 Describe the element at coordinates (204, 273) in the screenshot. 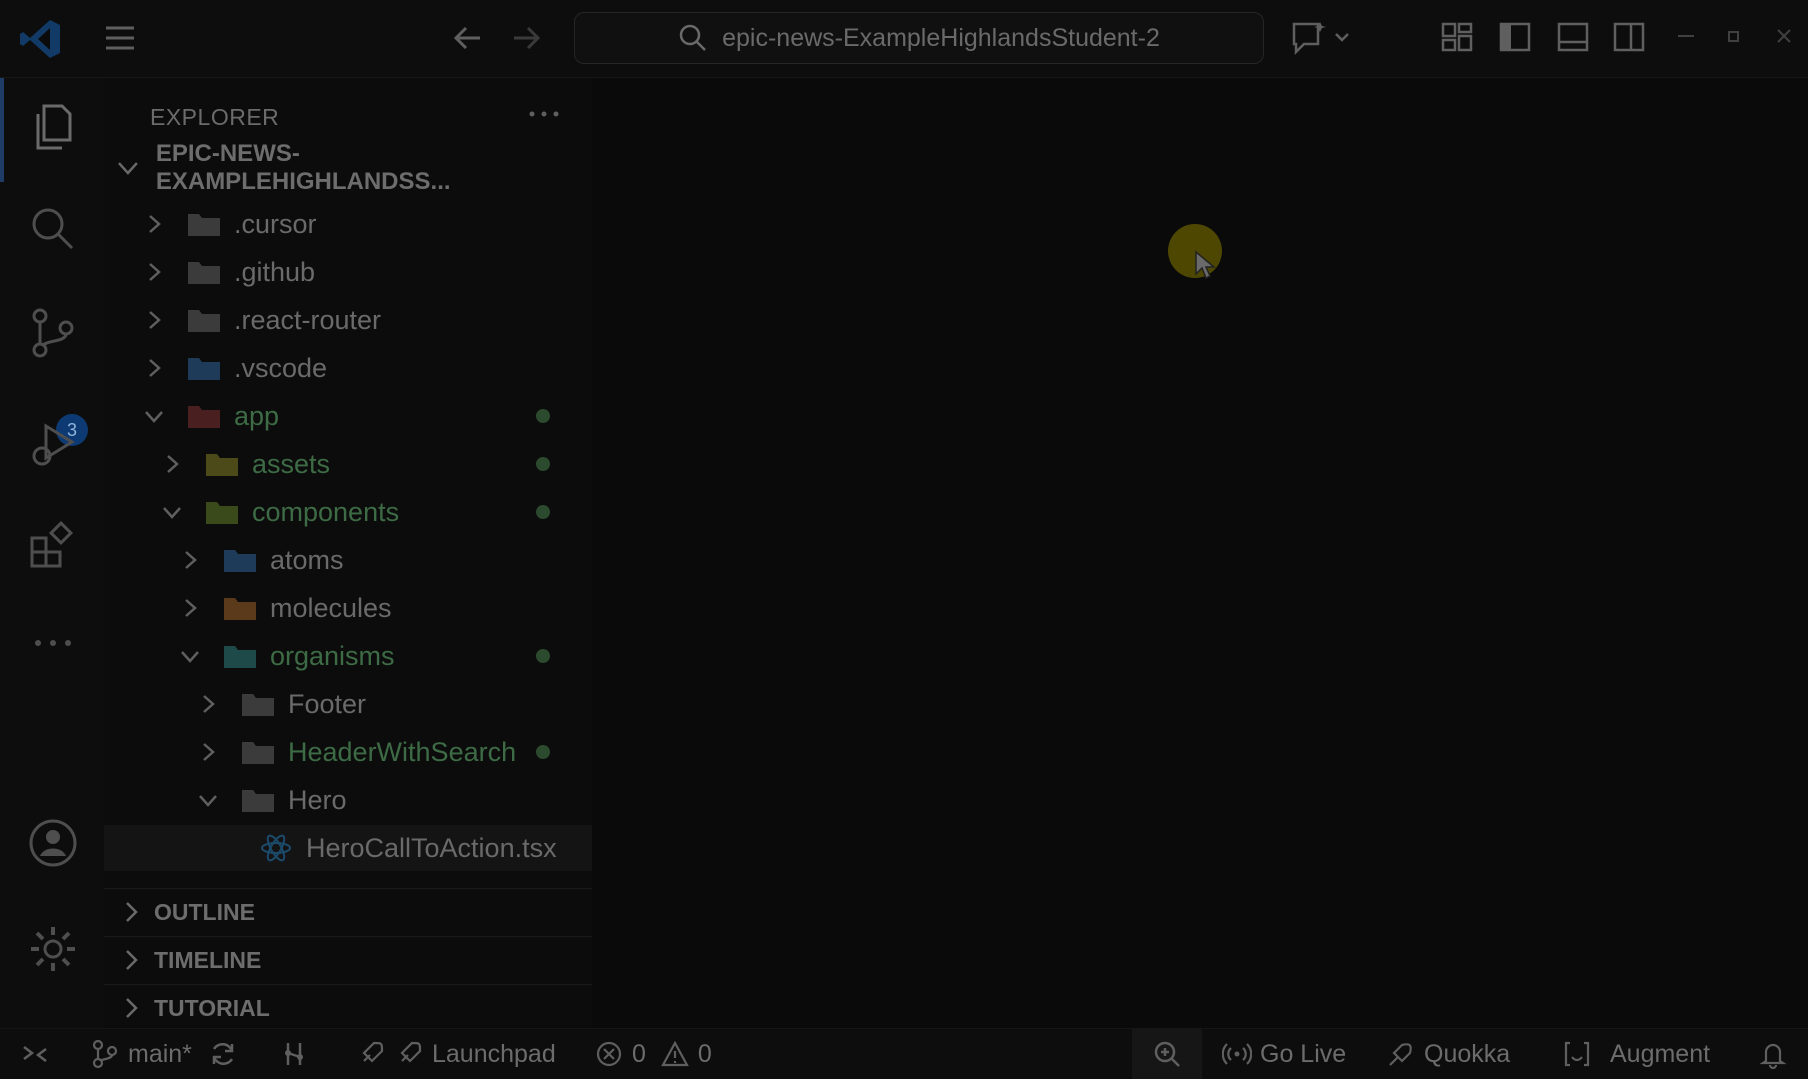

I see `github-folder-icon` at that location.